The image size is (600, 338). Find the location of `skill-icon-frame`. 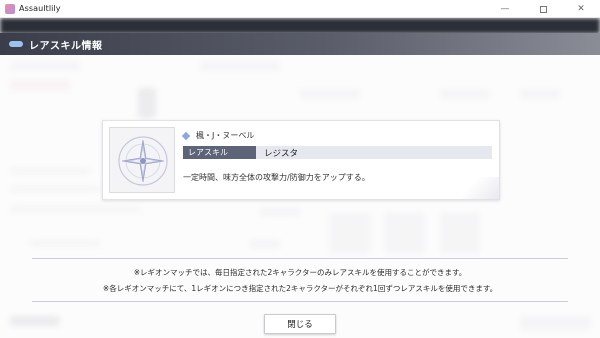

skill-icon-frame is located at coordinates (142, 160).